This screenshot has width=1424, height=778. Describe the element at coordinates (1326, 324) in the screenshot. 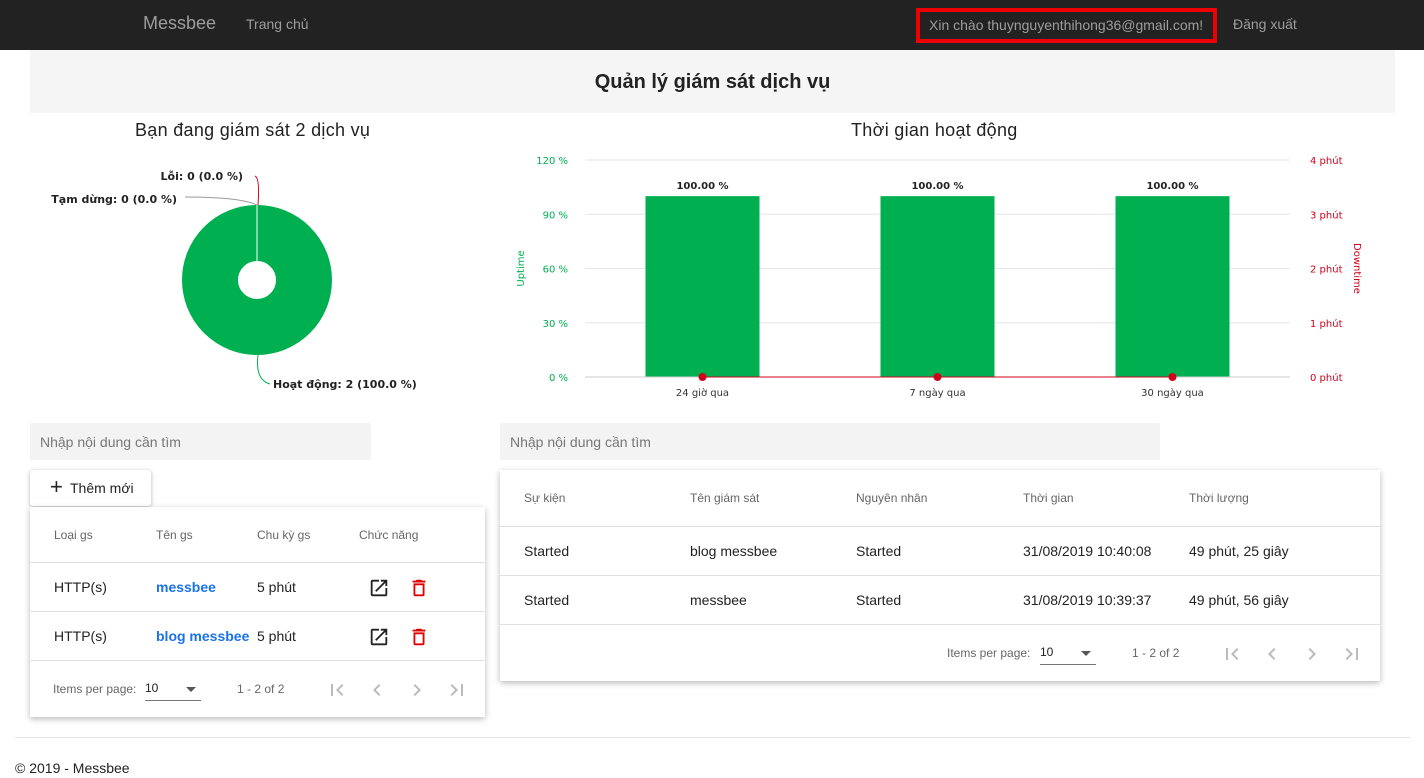

I see `y-right-tick-label: 1 phút` at that location.